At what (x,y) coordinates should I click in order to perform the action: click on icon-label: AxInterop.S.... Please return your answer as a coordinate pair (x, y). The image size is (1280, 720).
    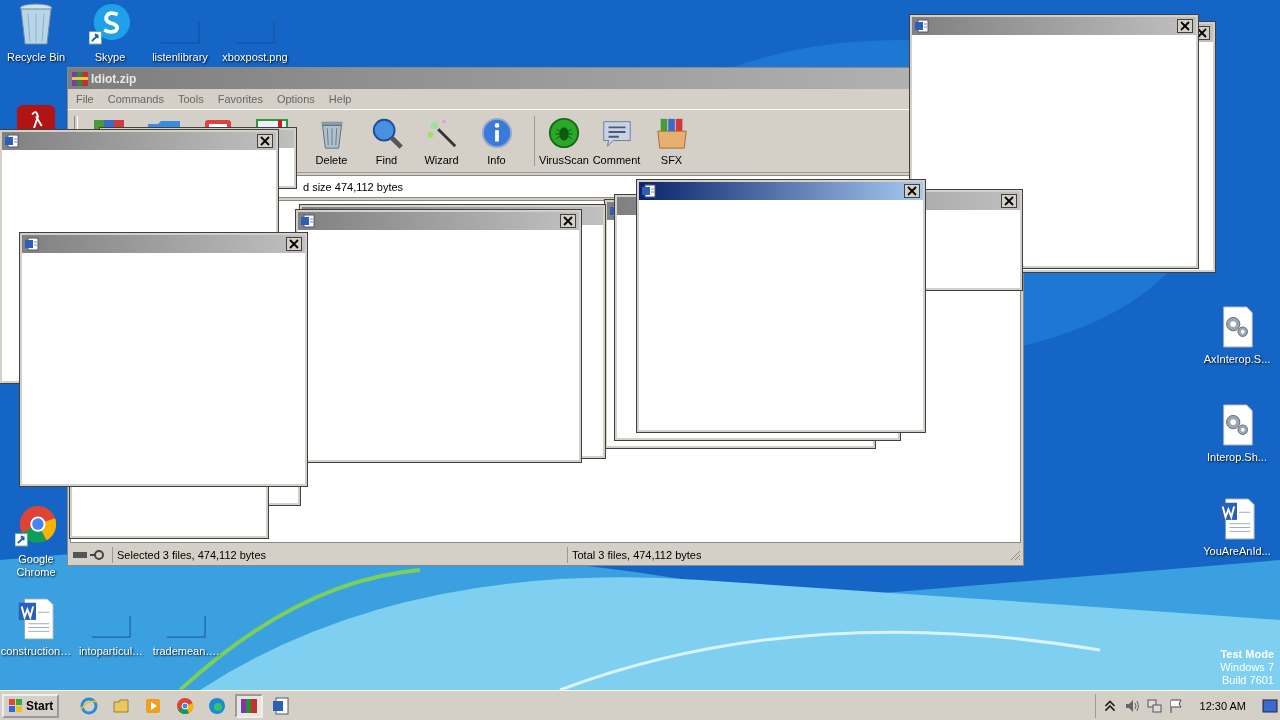
    Looking at the image, I should click on (1237, 359).